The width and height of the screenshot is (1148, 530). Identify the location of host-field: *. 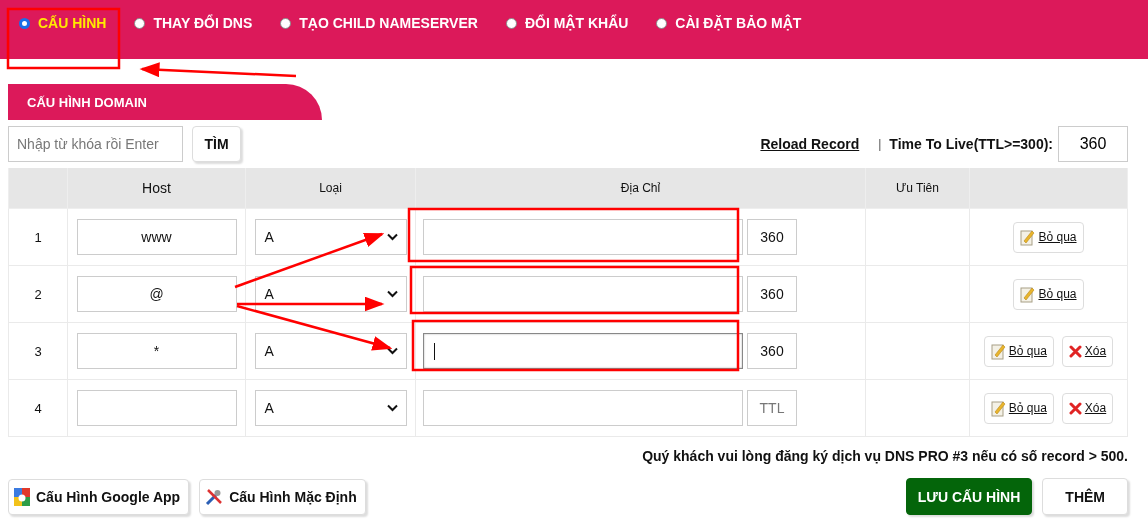
(156, 351).